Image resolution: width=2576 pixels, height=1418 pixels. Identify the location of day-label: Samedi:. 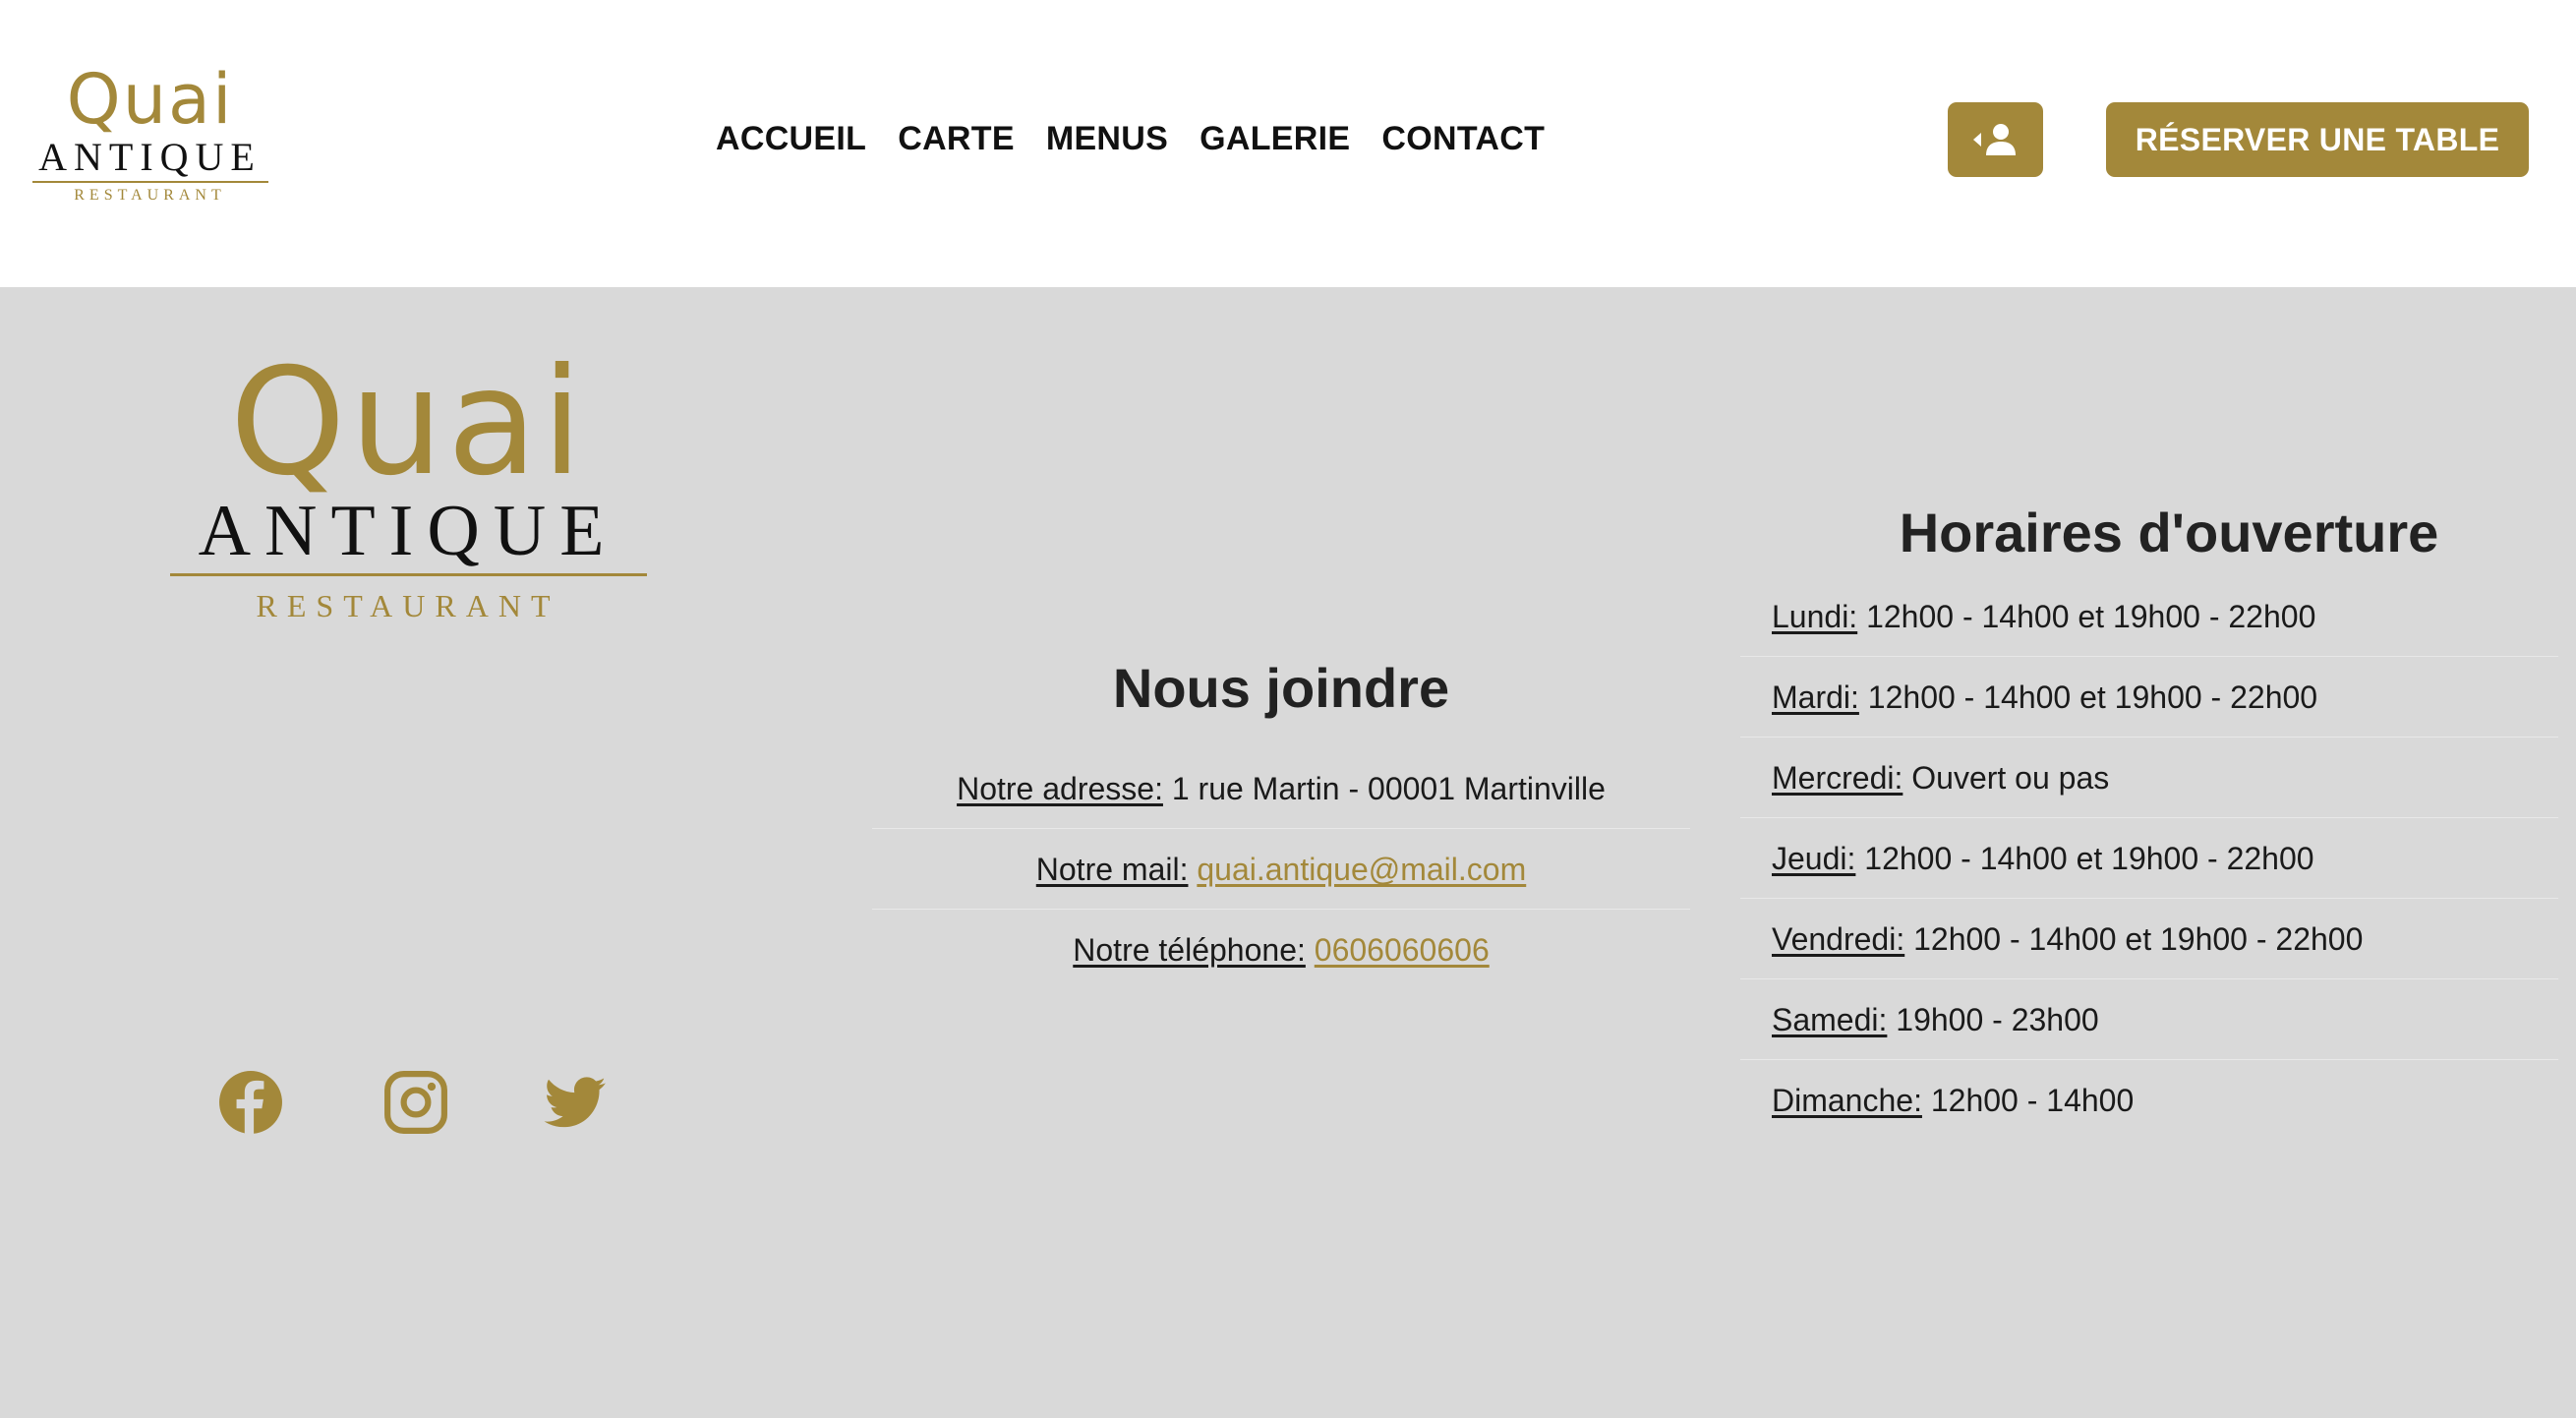
(1830, 1019).